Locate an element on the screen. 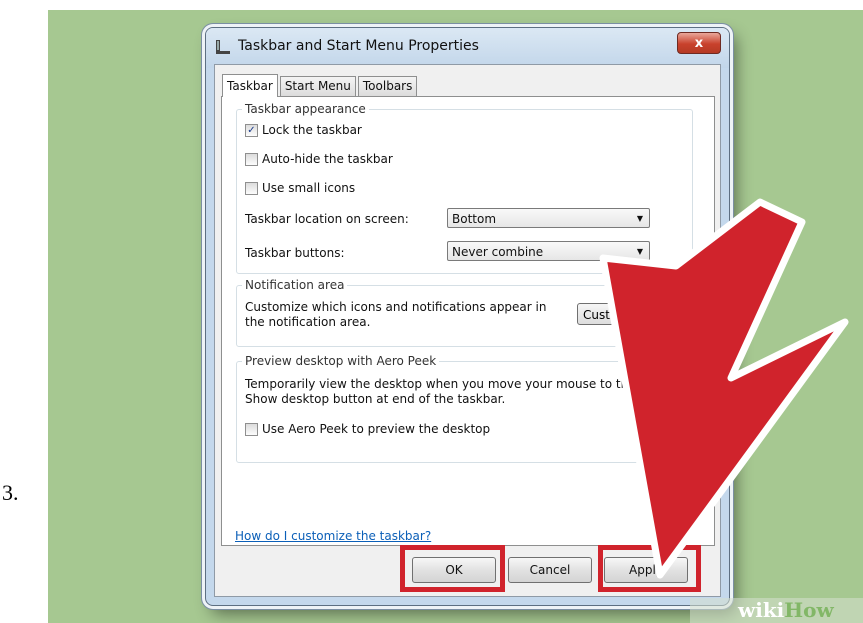 The image size is (863, 623). watermark-wiki: wiki is located at coordinates (761, 610).